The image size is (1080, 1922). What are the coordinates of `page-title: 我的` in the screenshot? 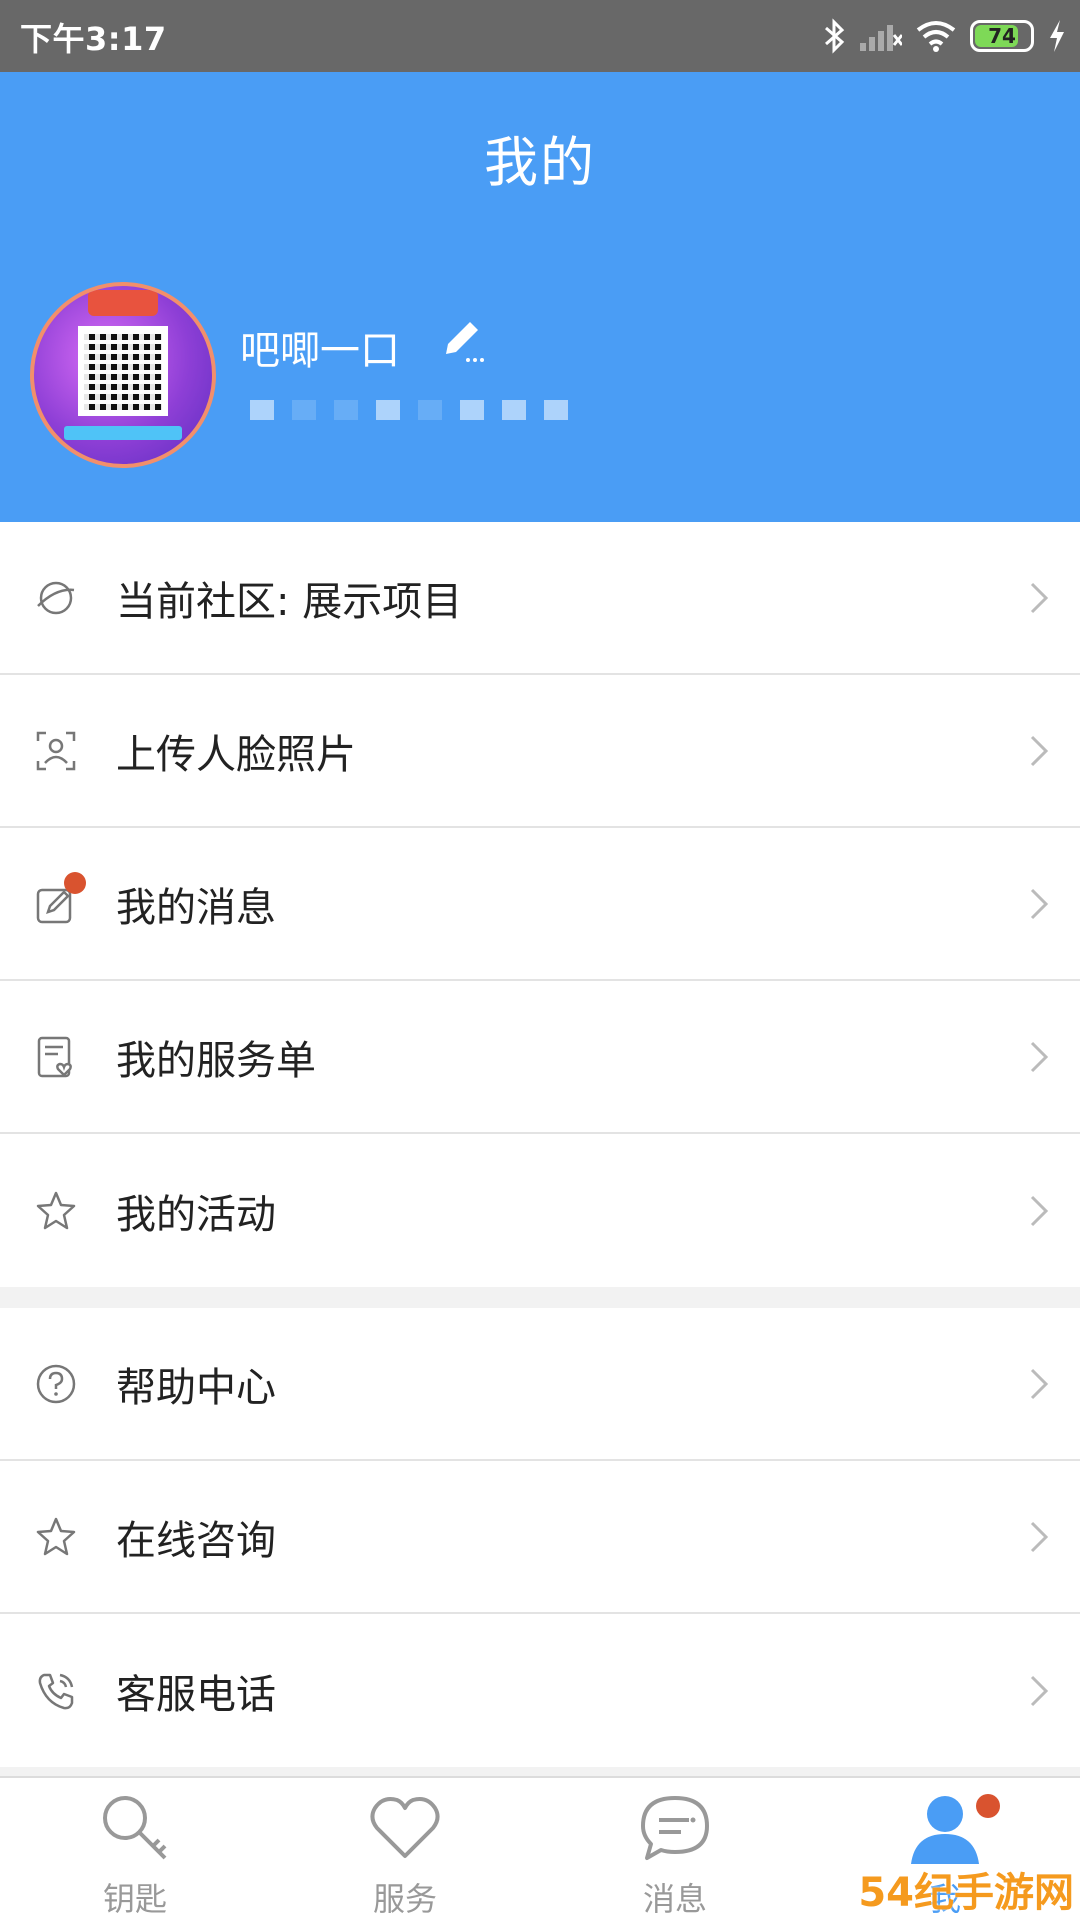 It's located at (540, 162).